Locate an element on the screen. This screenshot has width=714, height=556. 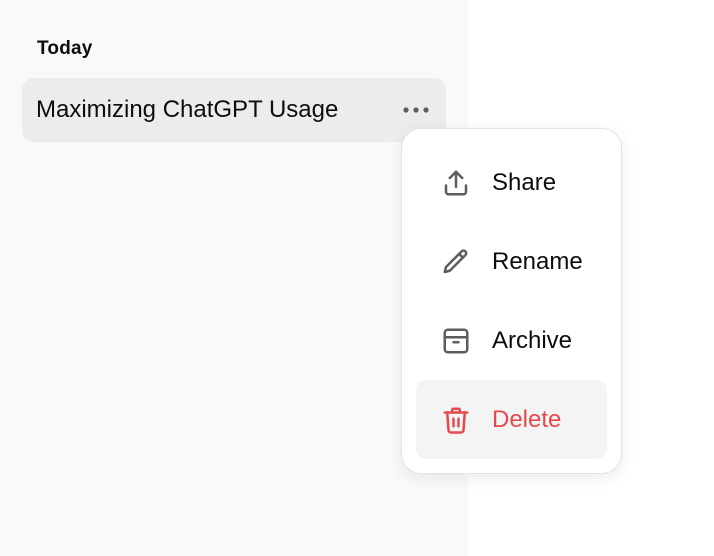
menu-item-label: Rename is located at coordinates (537, 261).